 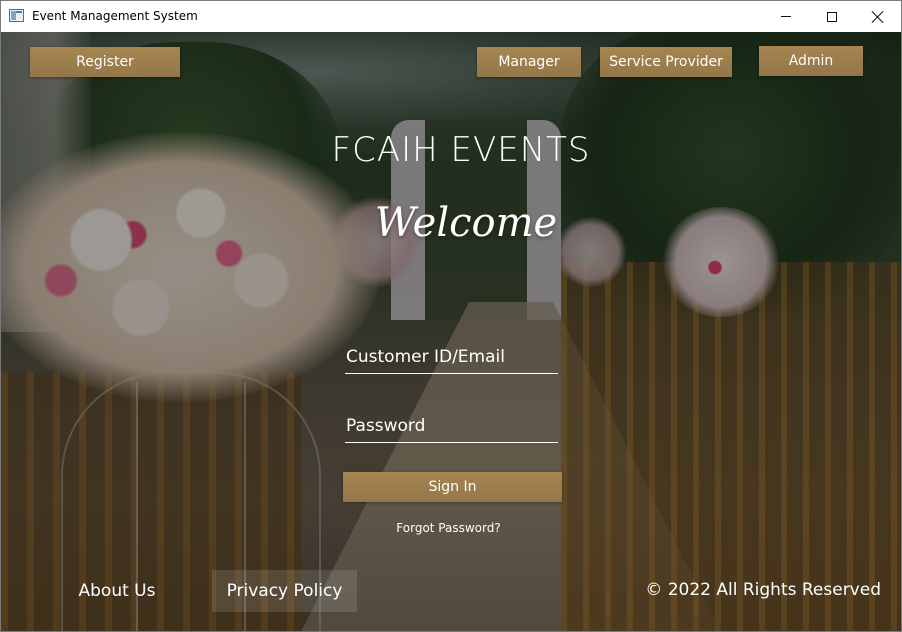 What do you see at coordinates (452, 487) in the screenshot?
I see `sign-in-button: Sign In` at bounding box center [452, 487].